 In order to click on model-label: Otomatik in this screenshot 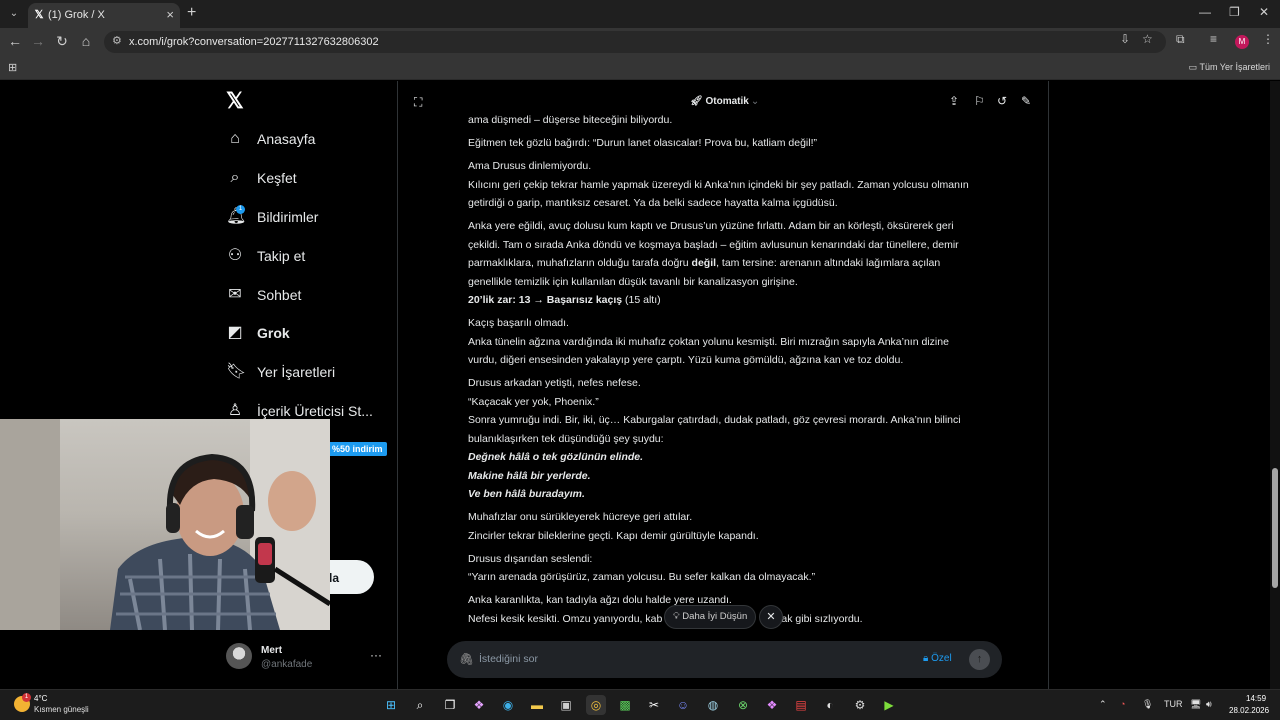, I will do `click(727, 101)`.